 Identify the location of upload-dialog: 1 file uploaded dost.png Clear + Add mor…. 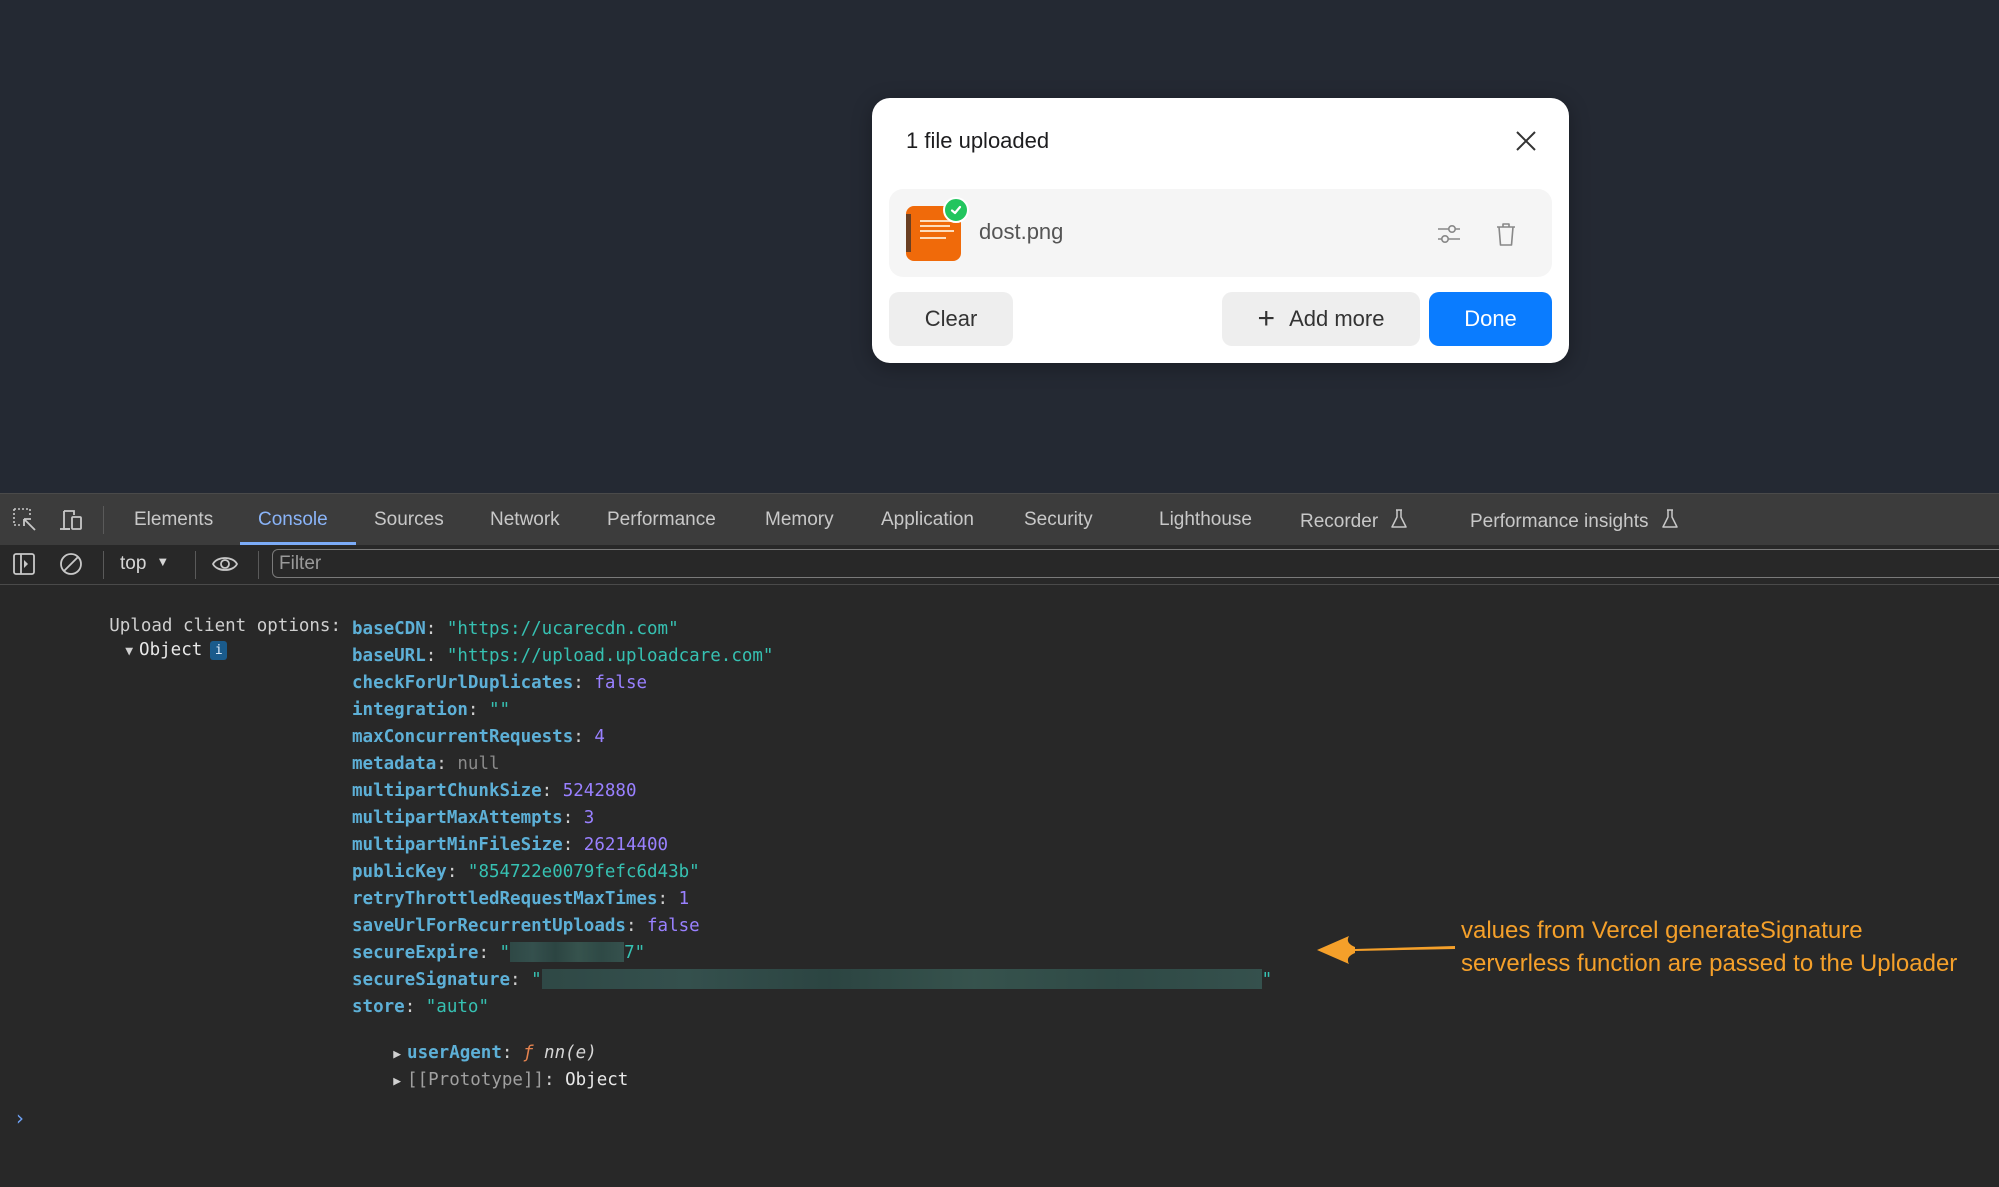
(1220, 230).